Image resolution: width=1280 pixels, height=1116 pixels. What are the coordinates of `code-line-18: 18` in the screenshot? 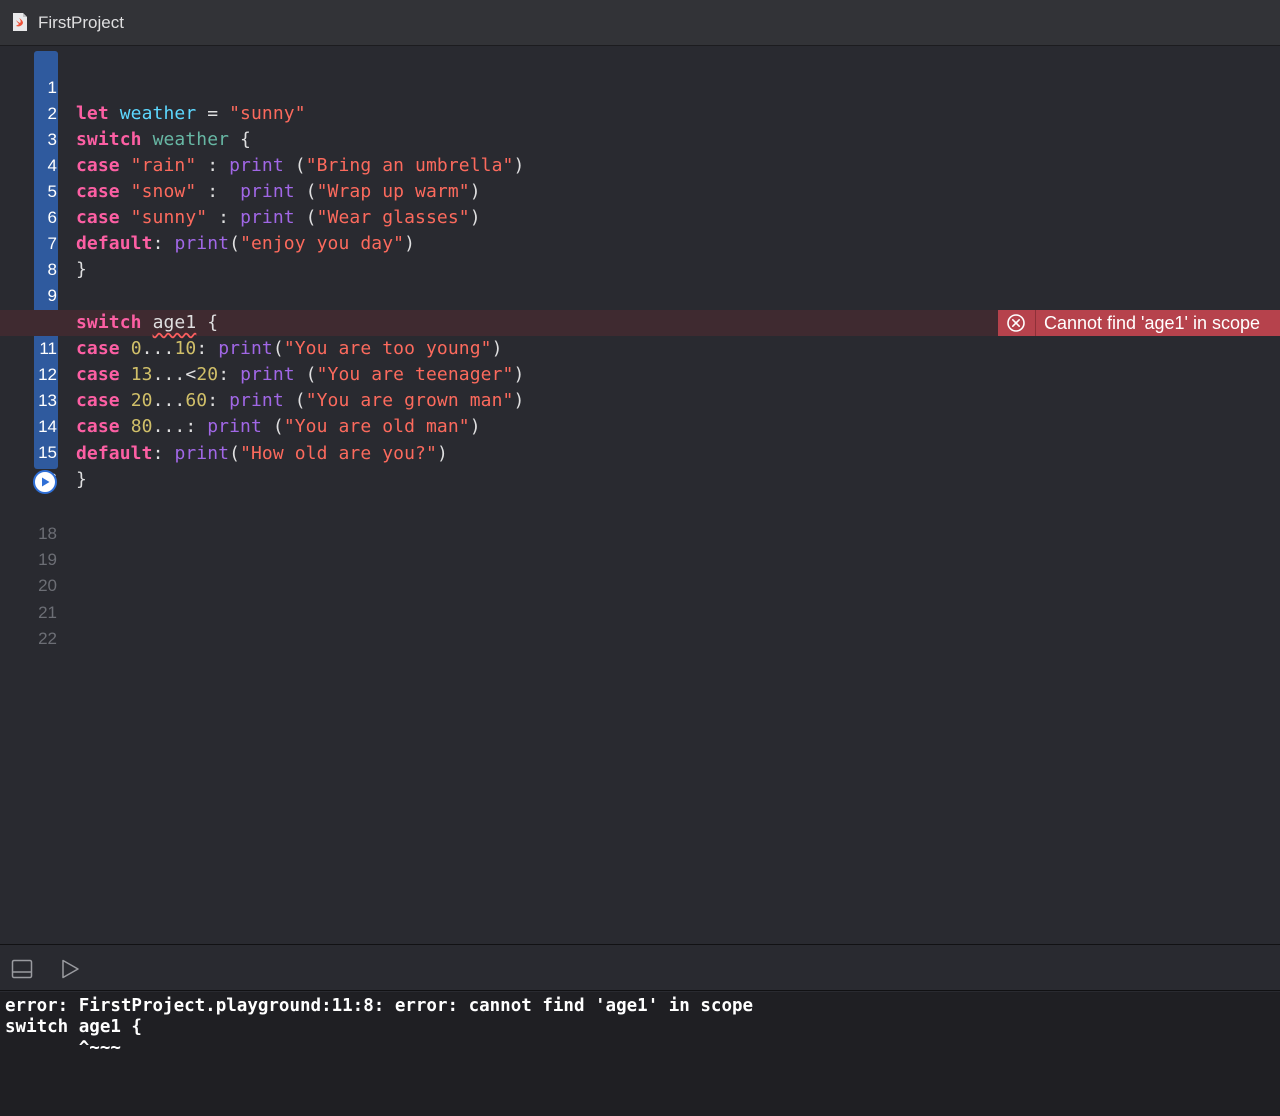 It's located at (640, 519).